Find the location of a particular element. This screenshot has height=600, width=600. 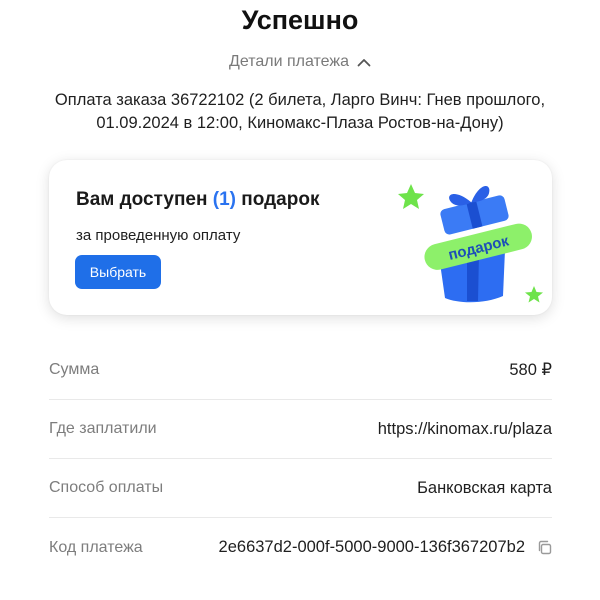

payment-details-toggle: Детали платежа is located at coordinates (300, 62).